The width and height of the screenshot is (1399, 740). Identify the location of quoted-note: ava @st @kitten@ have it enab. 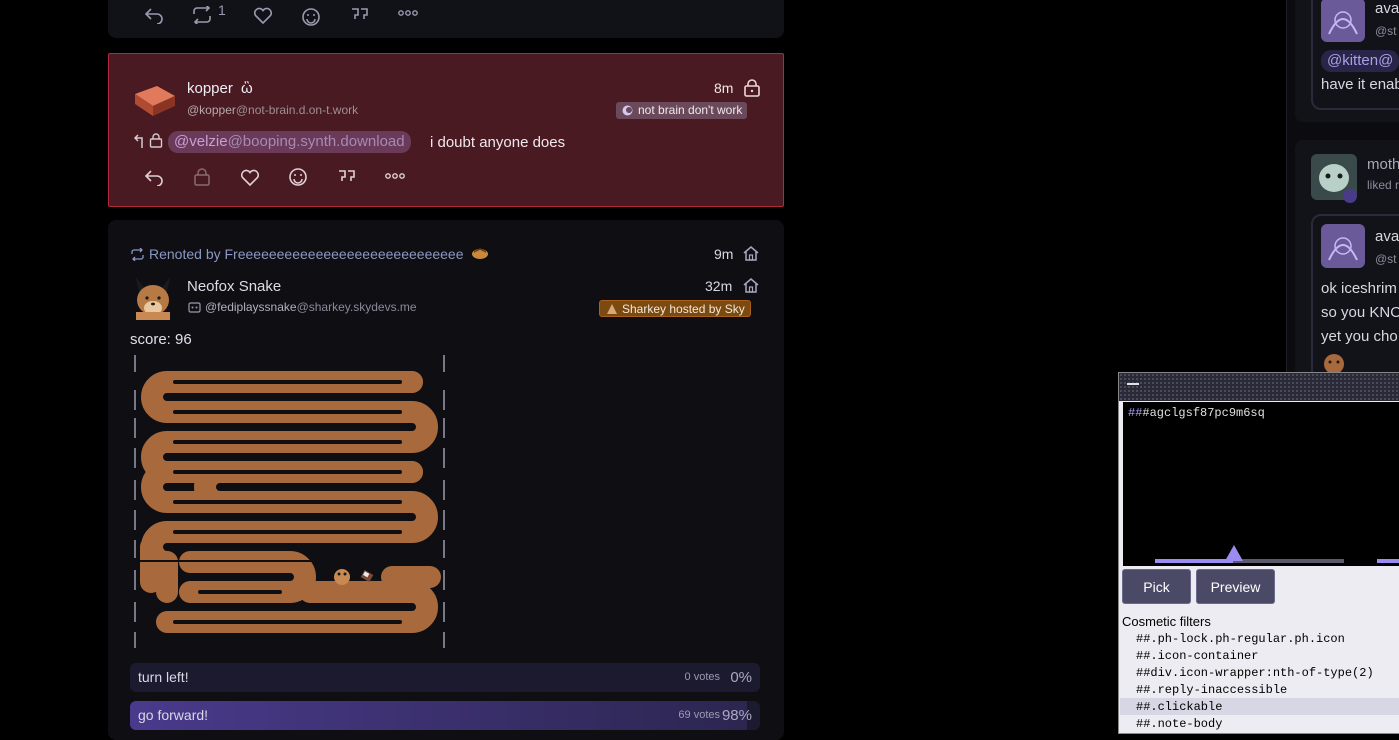
(1355, 55).